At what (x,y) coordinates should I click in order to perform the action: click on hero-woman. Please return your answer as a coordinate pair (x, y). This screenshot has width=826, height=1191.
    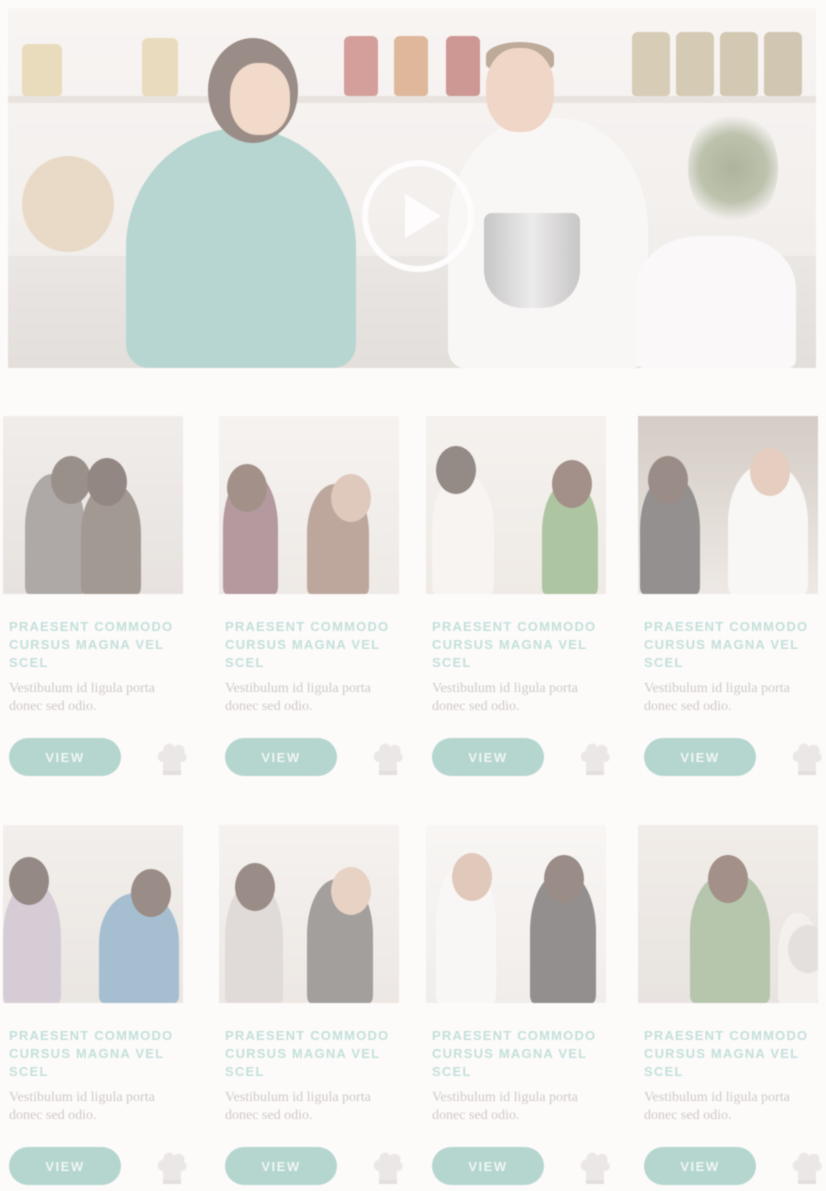
    Looking at the image, I should click on (241, 248).